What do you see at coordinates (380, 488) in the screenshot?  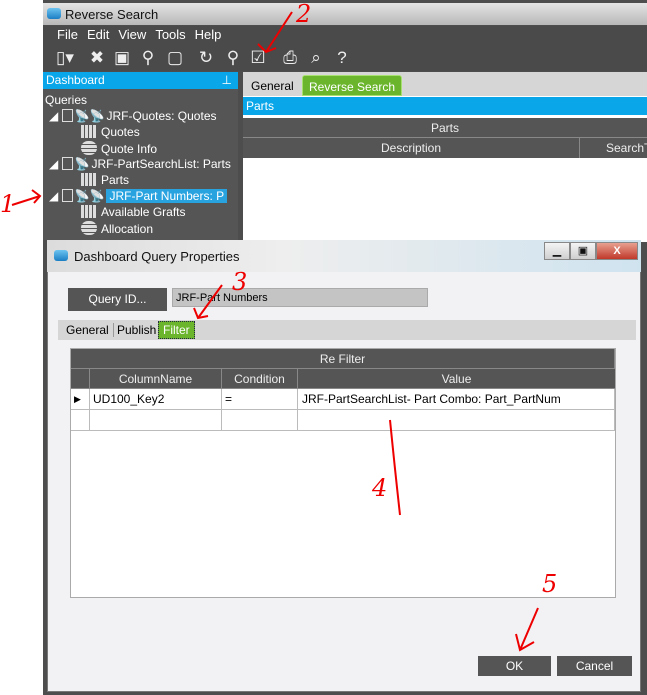 I see `annotation-4: 4` at bounding box center [380, 488].